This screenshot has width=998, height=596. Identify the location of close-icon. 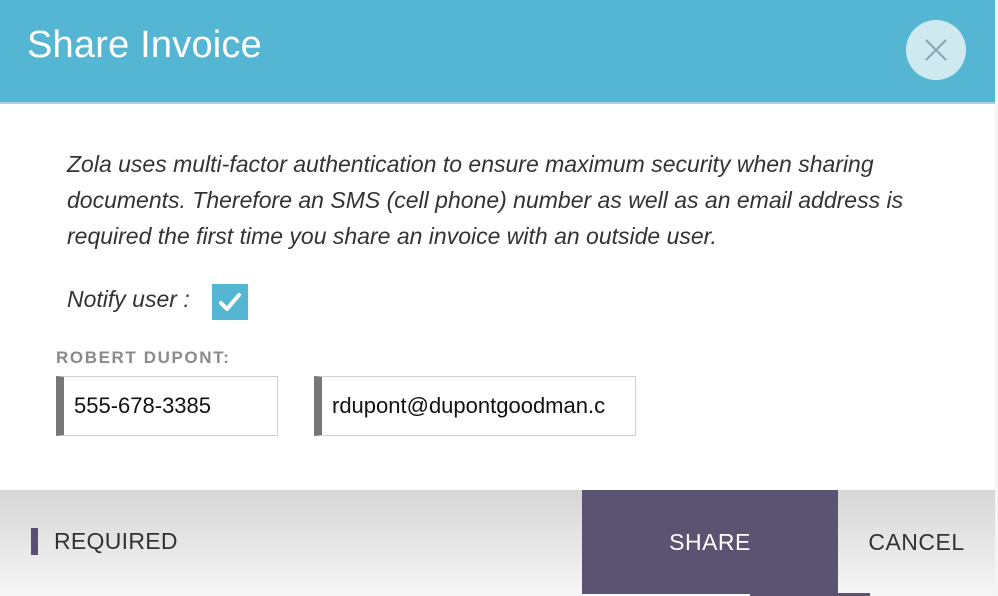
(936, 50).